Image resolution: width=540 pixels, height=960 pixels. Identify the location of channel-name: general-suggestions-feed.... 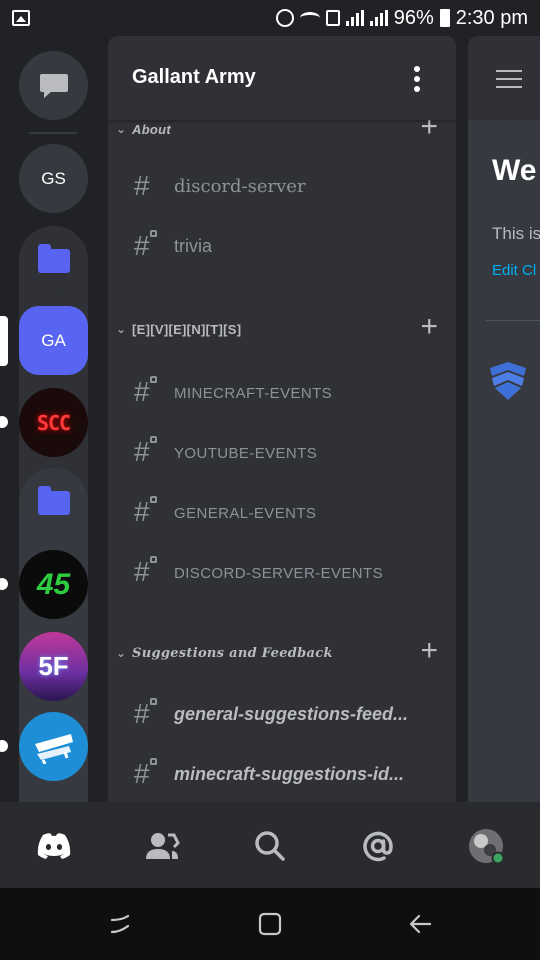
(291, 714).